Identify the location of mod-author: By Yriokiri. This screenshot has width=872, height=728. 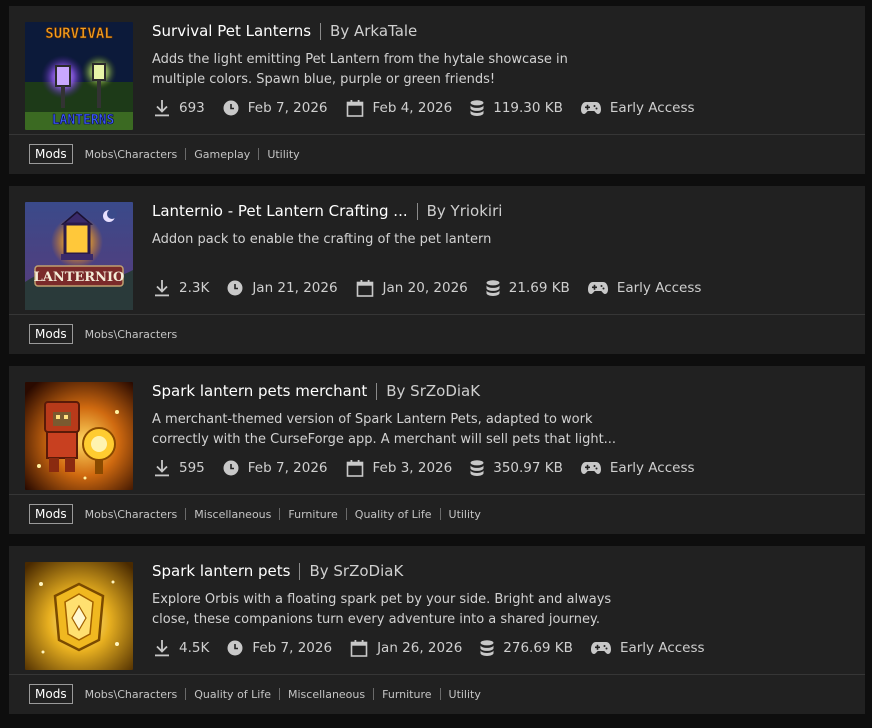
(465, 211).